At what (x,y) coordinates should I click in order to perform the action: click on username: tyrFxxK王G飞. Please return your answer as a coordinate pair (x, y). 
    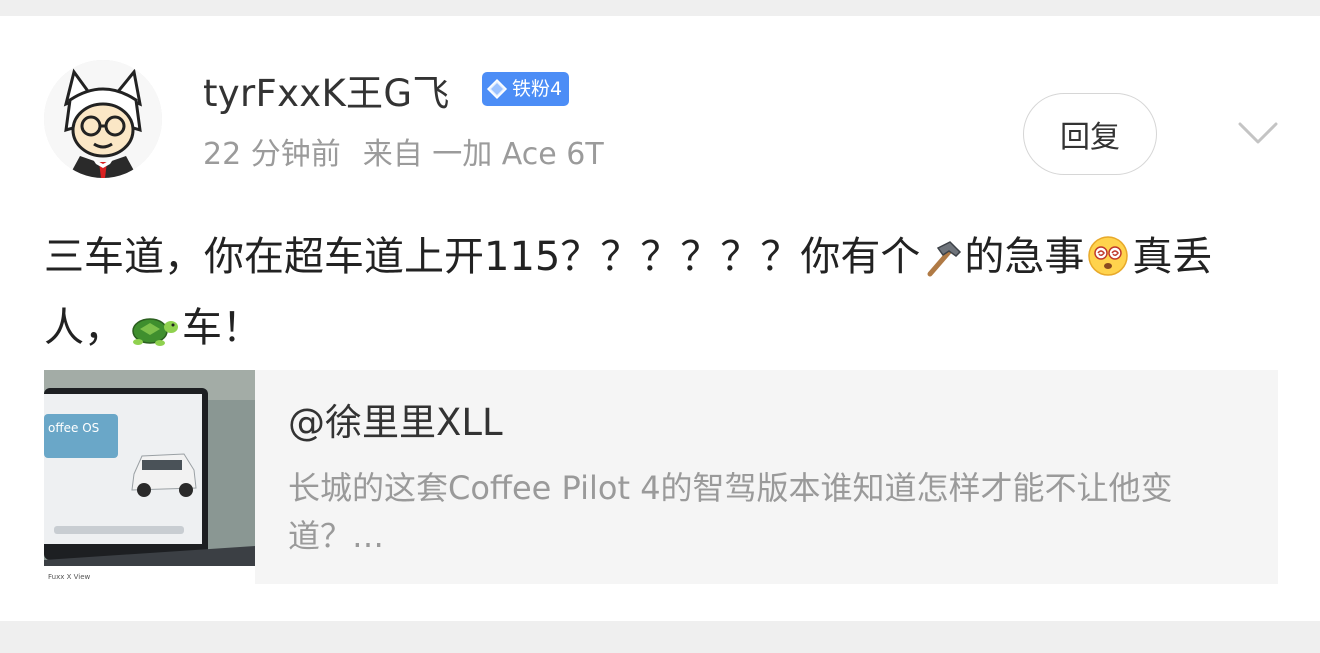
    Looking at the image, I should click on (326, 94).